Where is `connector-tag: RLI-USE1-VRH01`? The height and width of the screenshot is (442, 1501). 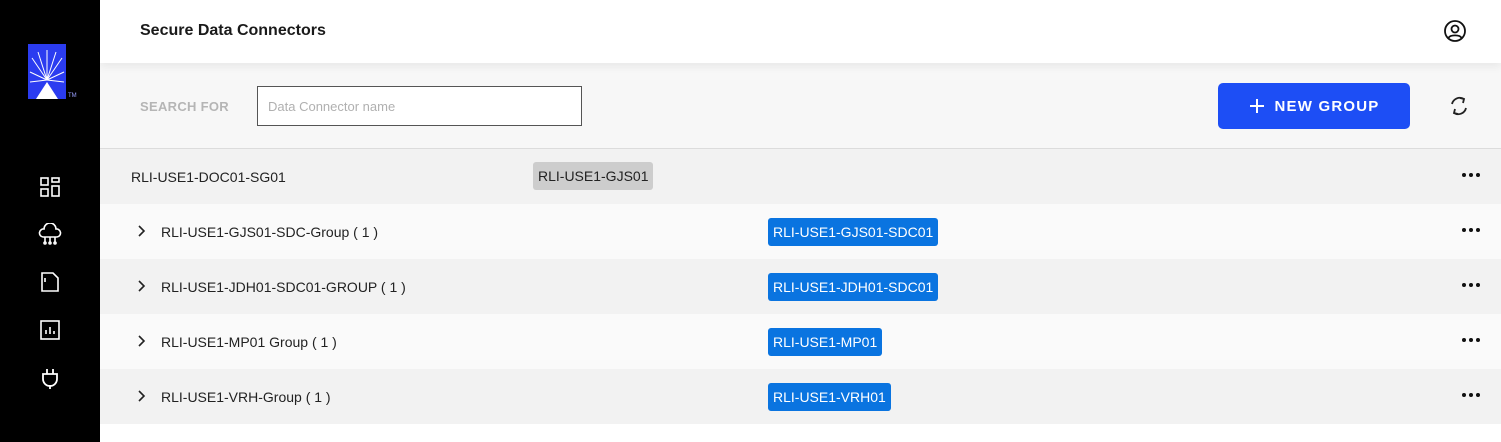
connector-tag: RLI-USE1-VRH01 is located at coordinates (829, 397).